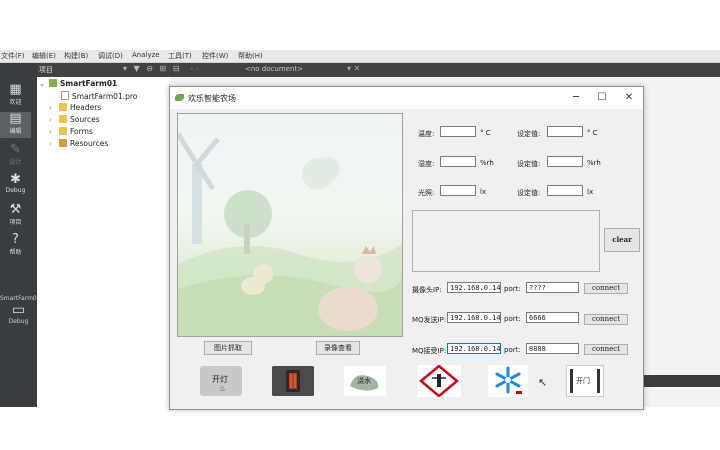  I want to click on light-on-button: 开灯 ♨, so click(221, 381).